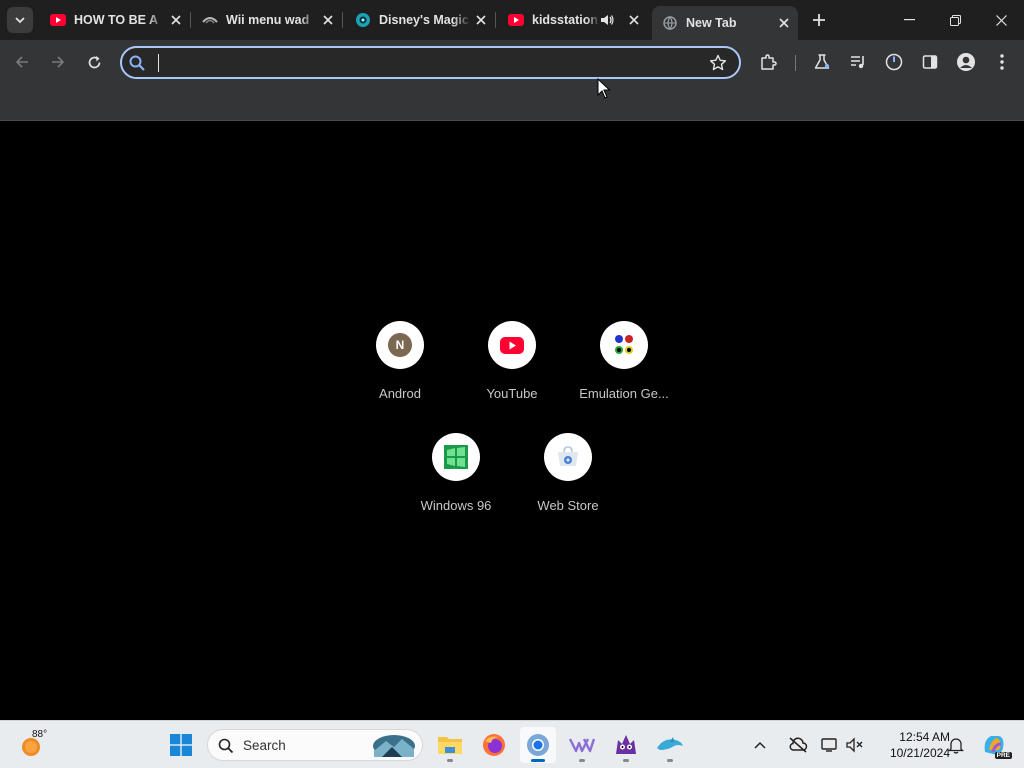  I want to click on tab-search-button, so click(20, 20).